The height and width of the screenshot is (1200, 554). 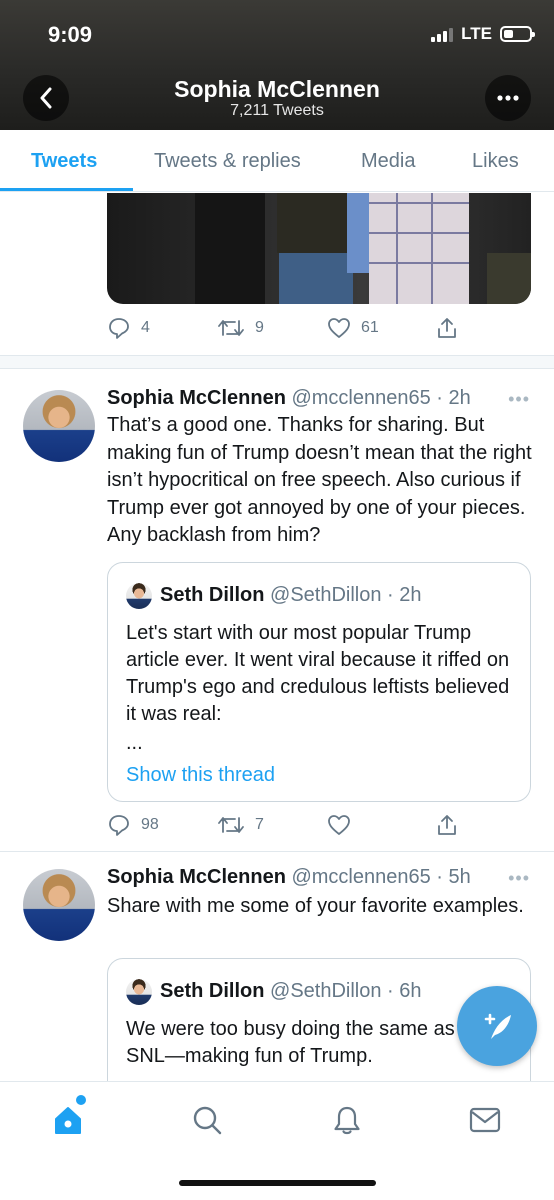 I want to click on tweet-time: 2h, so click(x=459, y=398).